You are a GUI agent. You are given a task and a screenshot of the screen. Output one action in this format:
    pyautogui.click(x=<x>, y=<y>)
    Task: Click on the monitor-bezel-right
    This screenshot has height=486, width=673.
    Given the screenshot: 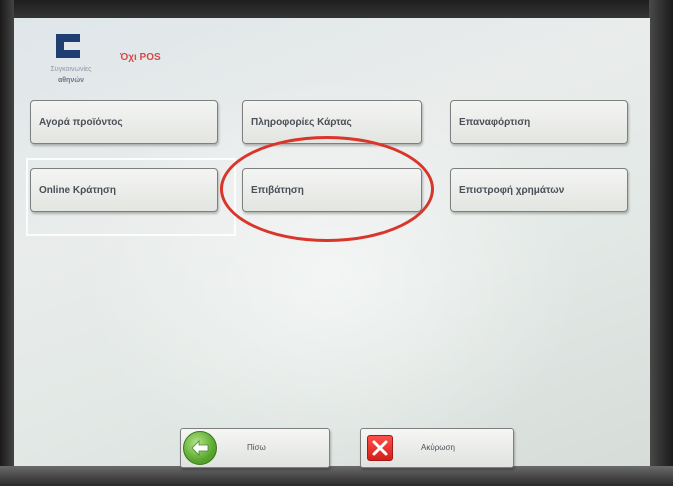 What is the action you would take?
    pyautogui.click(x=661, y=243)
    